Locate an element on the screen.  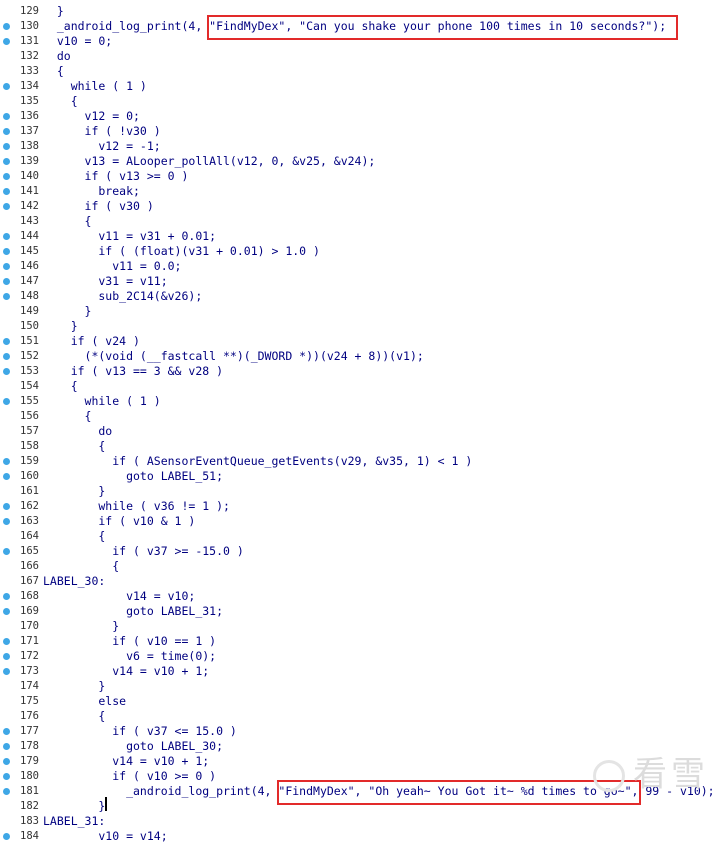
code-line: 182 } is located at coordinates (363, 806).